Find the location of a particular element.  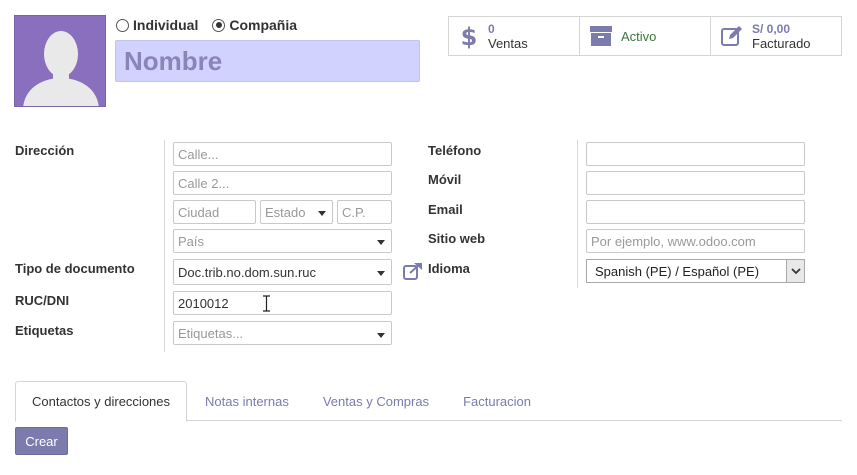

mobile-label: Móvil is located at coordinates (445, 179).